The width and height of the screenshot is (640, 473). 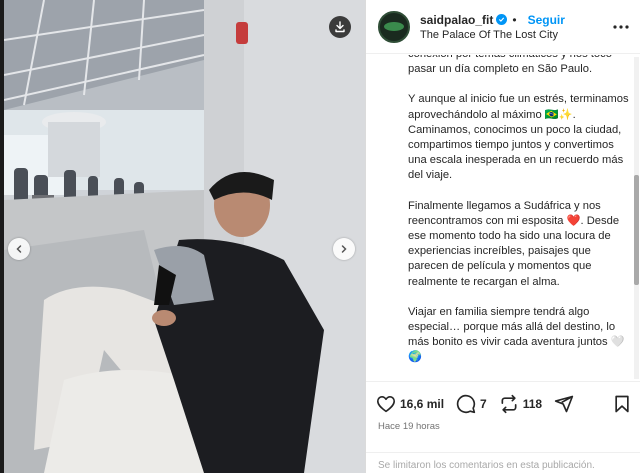 I want to click on bookmark-icon, so click(x=622, y=403).